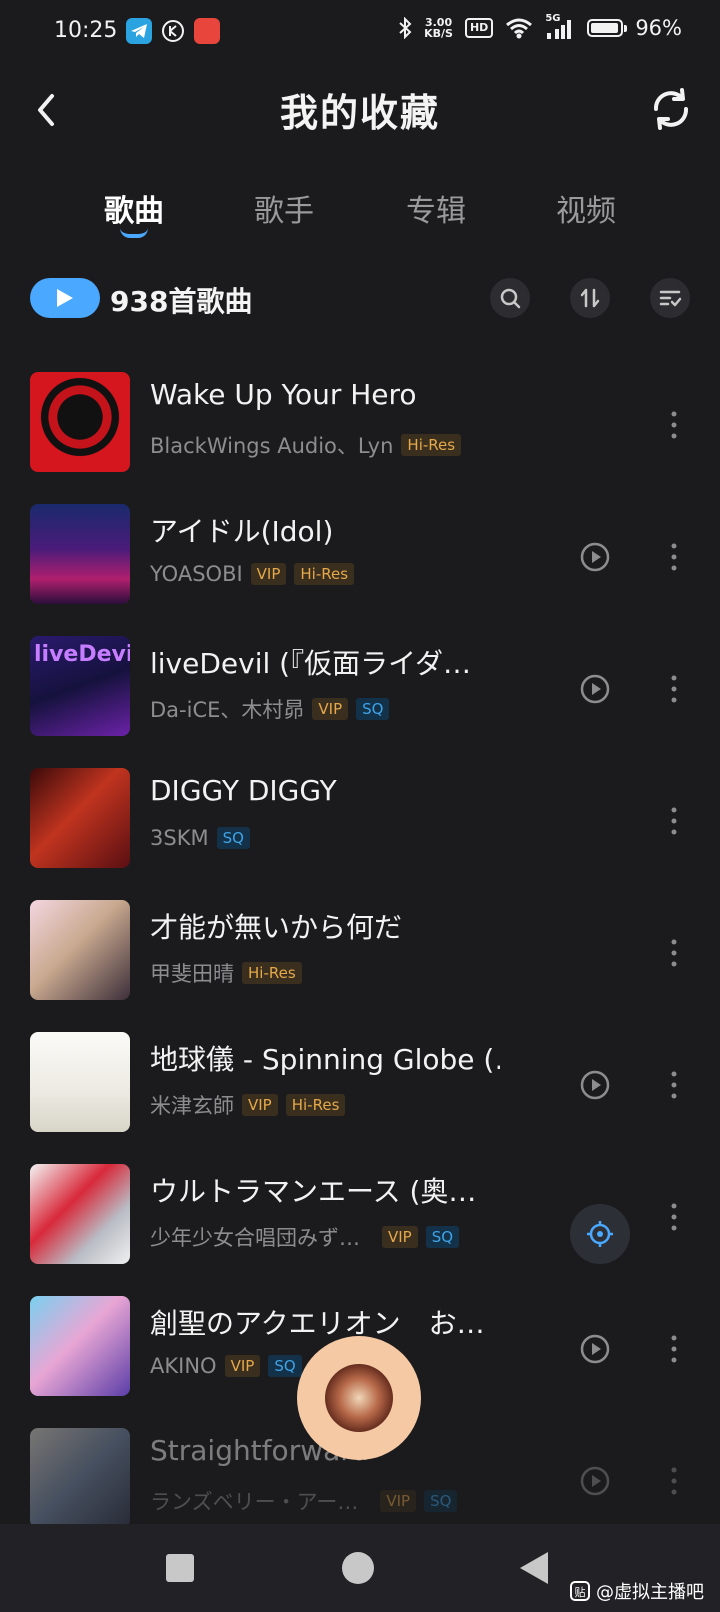  I want to click on now-playing-cover, so click(359, 1398).